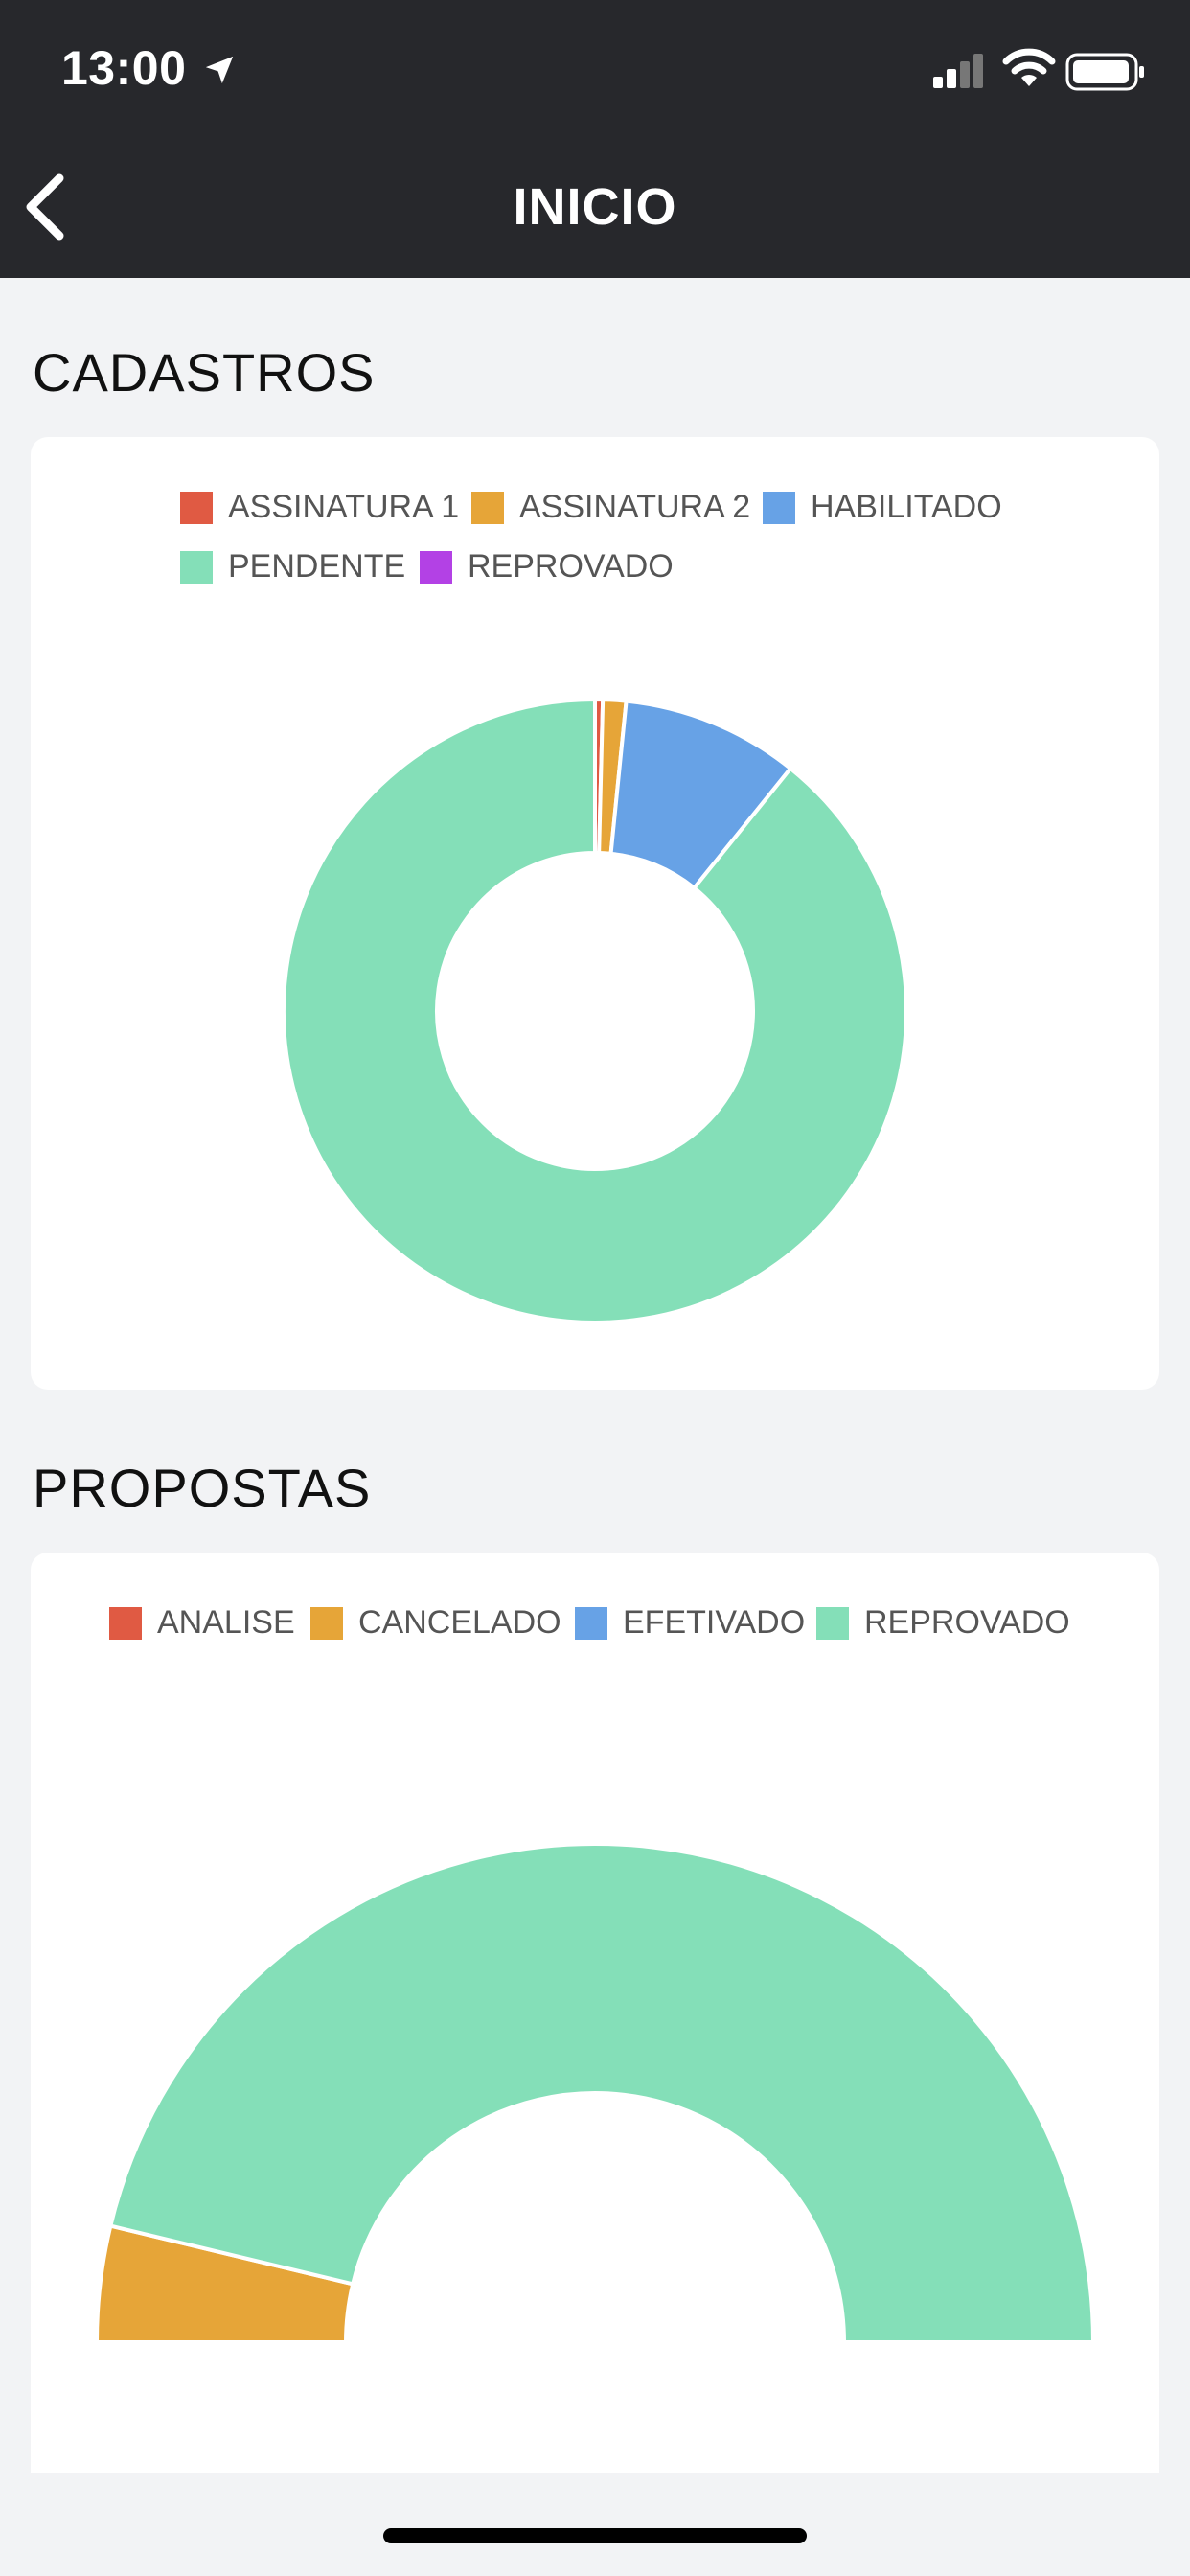 This screenshot has width=1190, height=2576. I want to click on battery-icon, so click(1104, 72).